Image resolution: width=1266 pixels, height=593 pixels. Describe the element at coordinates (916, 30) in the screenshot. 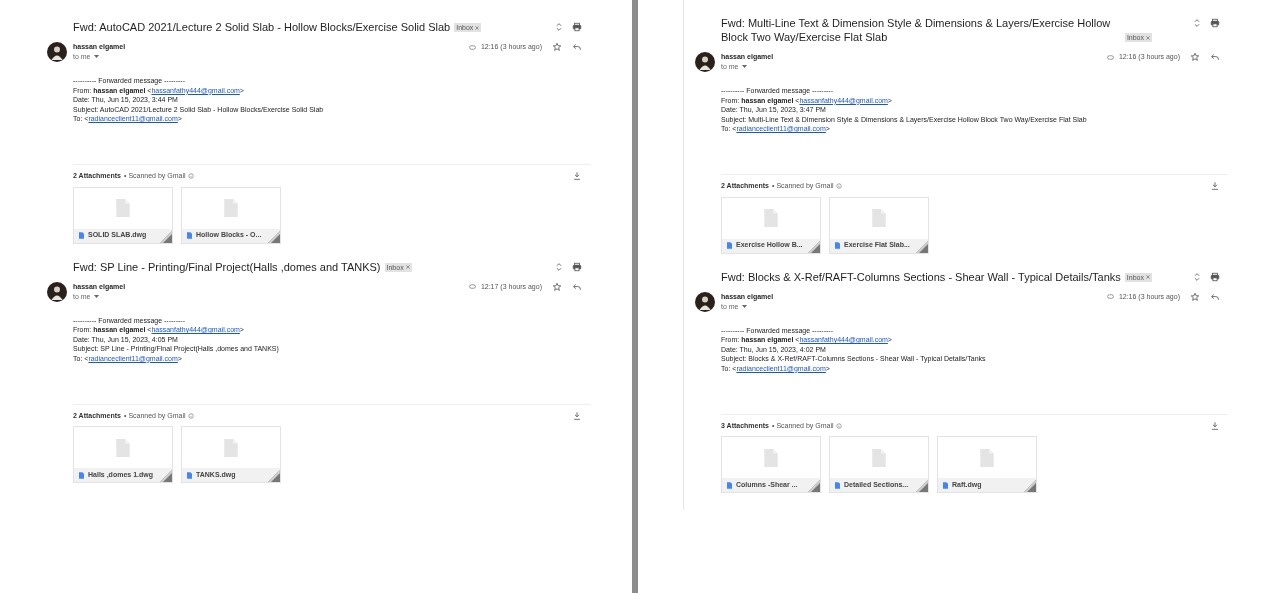

I see `email-subject: Fwd: Multi-Line Text & Dimension Style & Dimensions & Layers/Exercise Hollow Block Two Way/Exercise Flat Slab` at that location.